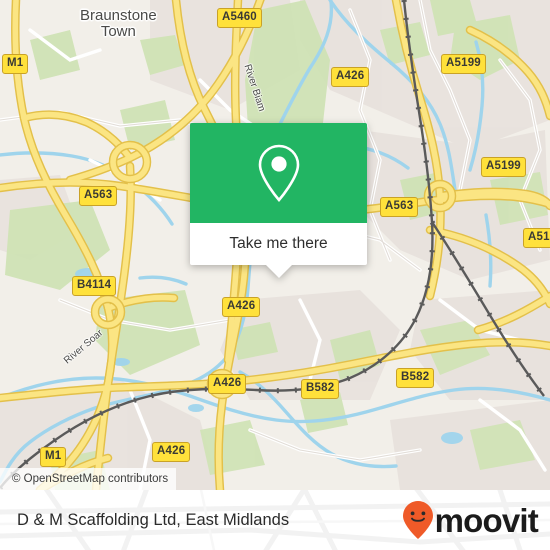 This screenshot has height=550, width=550. What do you see at coordinates (278, 271) in the screenshot?
I see `popup-tail-pointer` at bounding box center [278, 271].